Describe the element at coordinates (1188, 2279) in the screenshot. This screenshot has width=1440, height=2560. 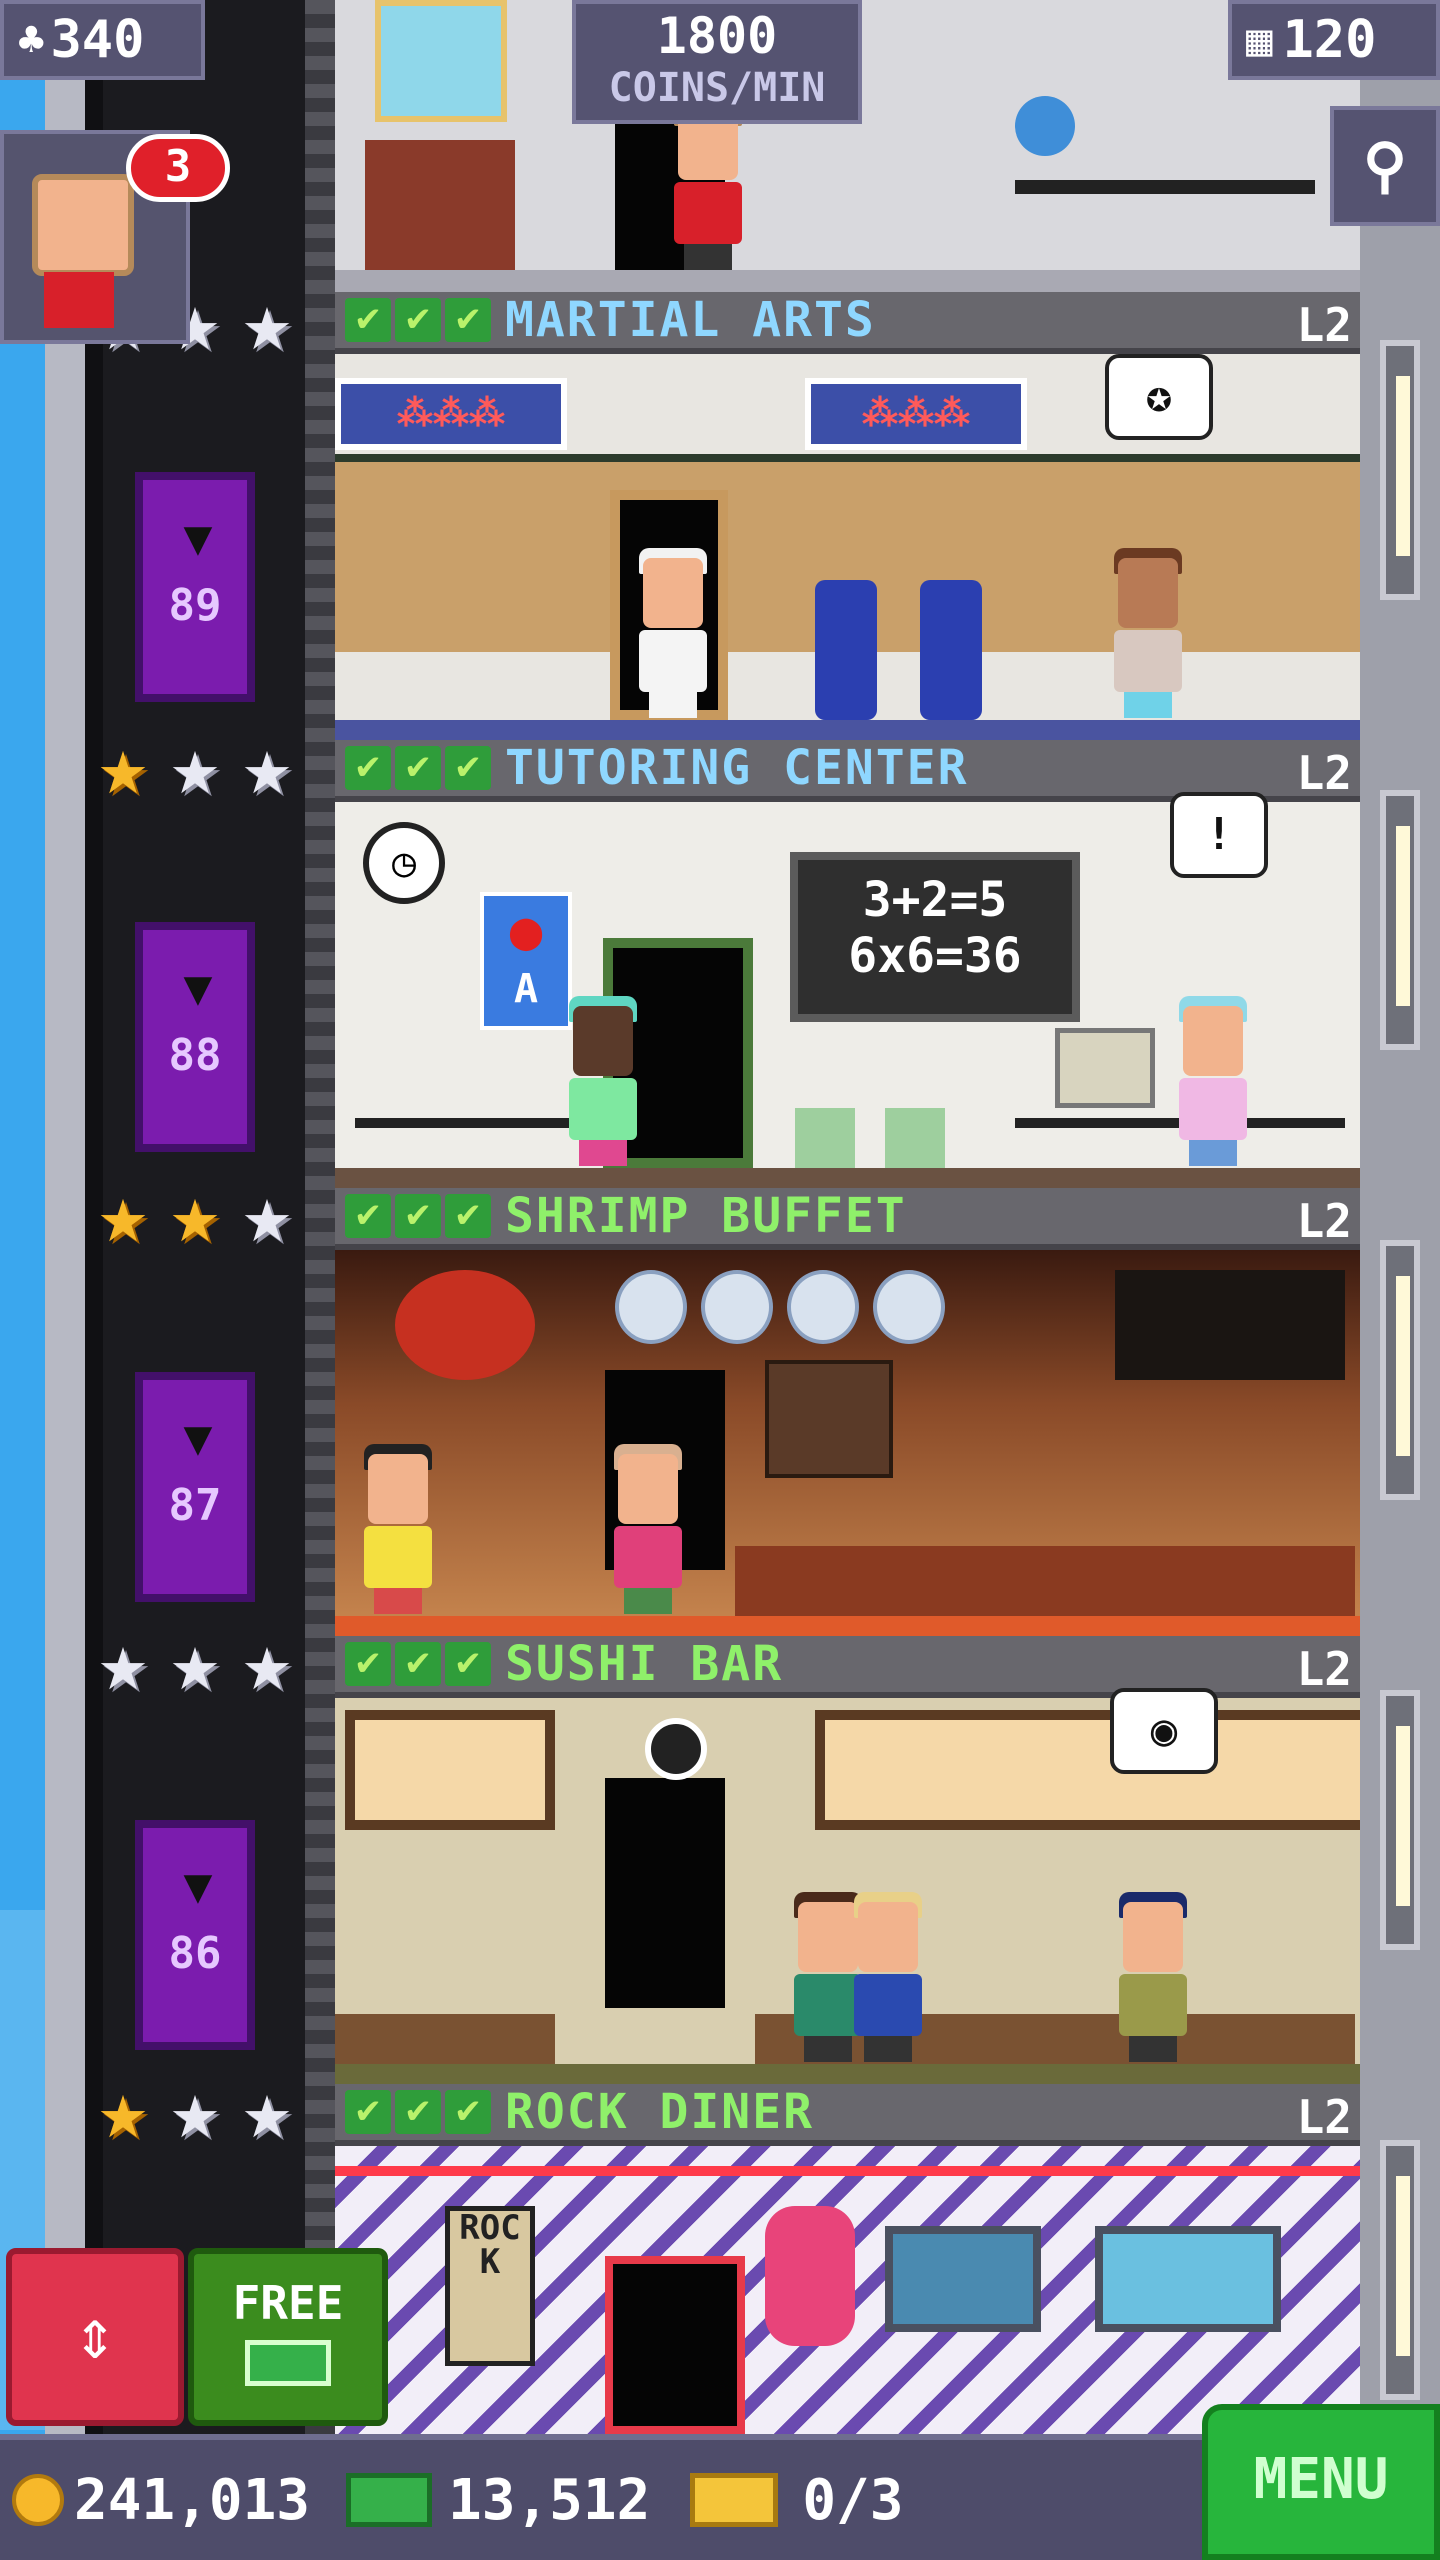
I see `tv-screen` at that location.